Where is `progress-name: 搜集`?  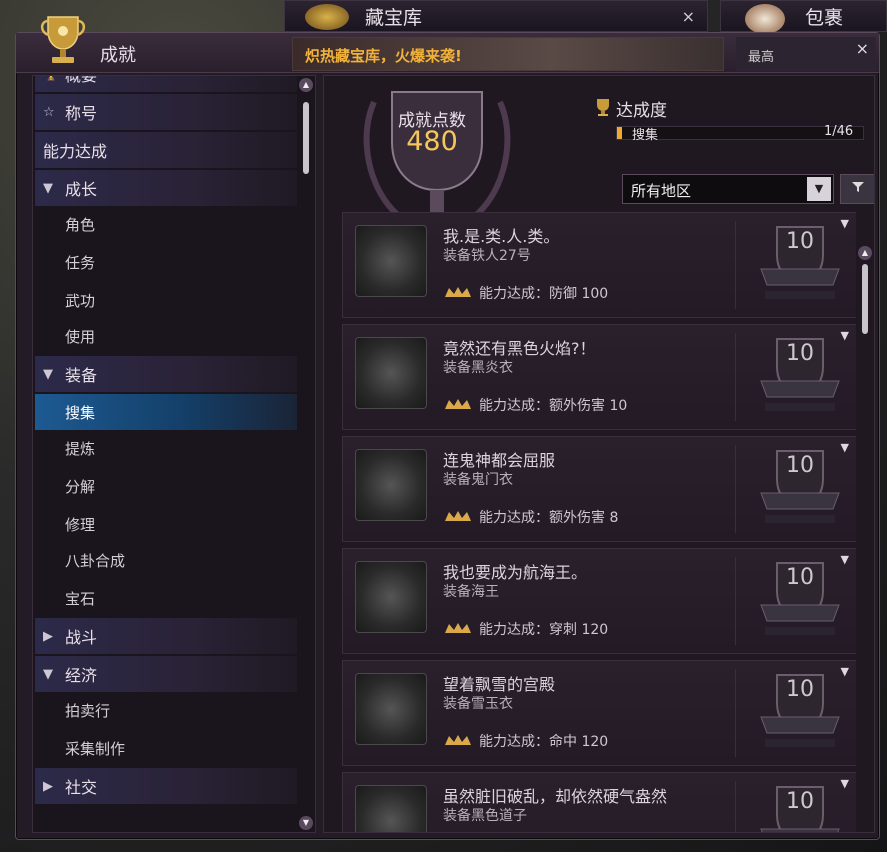
progress-name: 搜集 is located at coordinates (645, 135).